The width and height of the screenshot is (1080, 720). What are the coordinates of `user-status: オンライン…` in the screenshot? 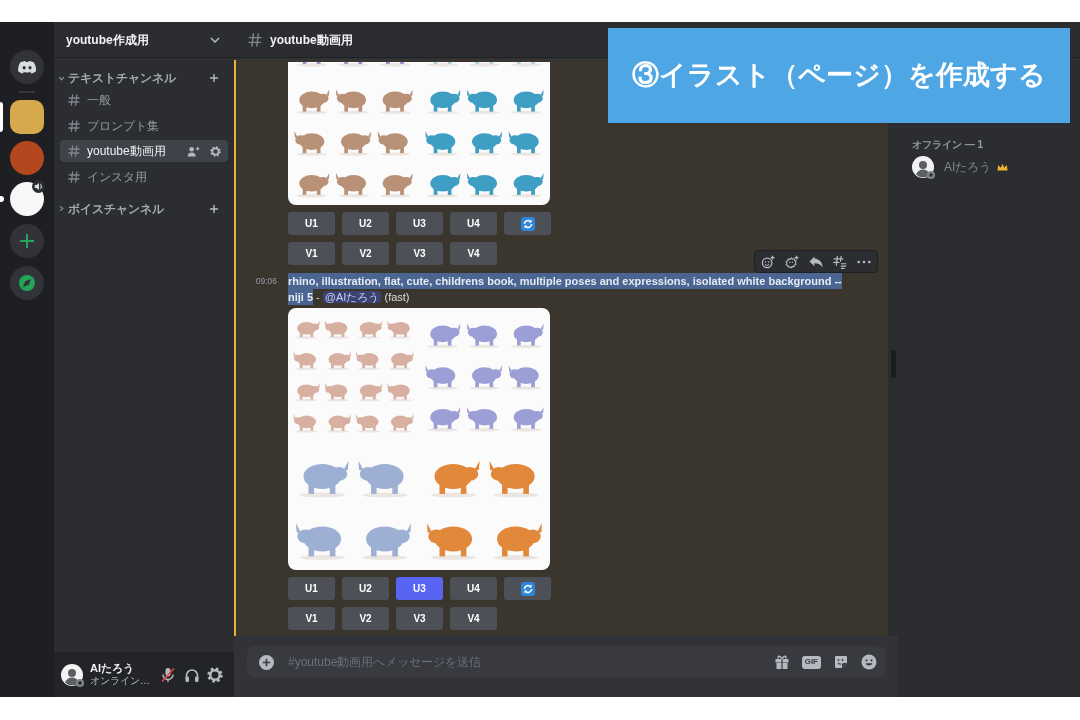 It's located at (120, 681).